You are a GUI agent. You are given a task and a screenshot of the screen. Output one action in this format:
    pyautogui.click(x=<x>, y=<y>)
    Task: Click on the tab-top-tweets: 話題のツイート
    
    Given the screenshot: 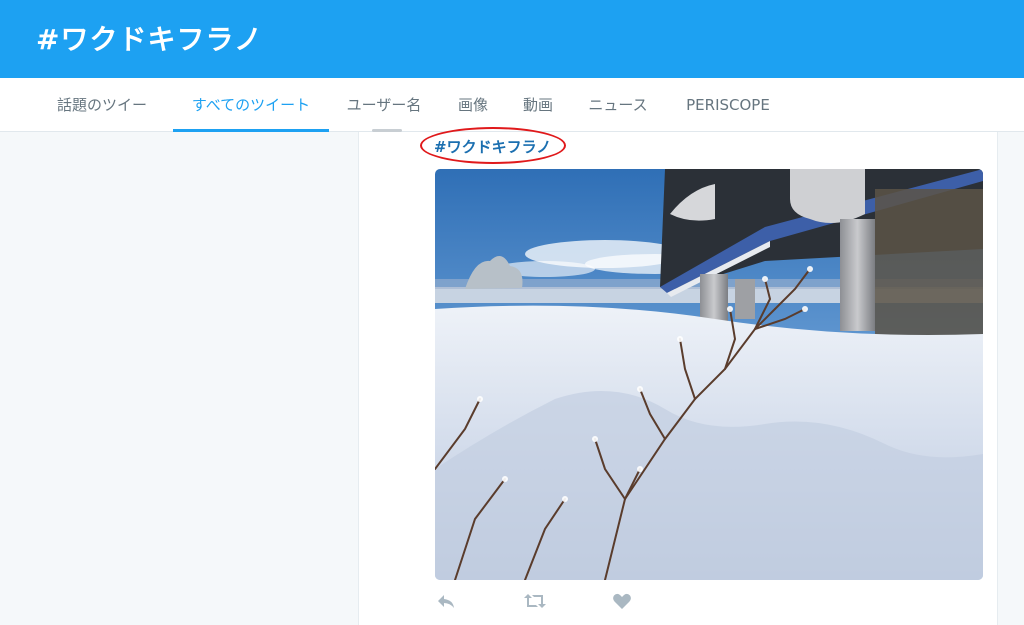 What is the action you would take?
    pyautogui.click(x=102, y=123)
    